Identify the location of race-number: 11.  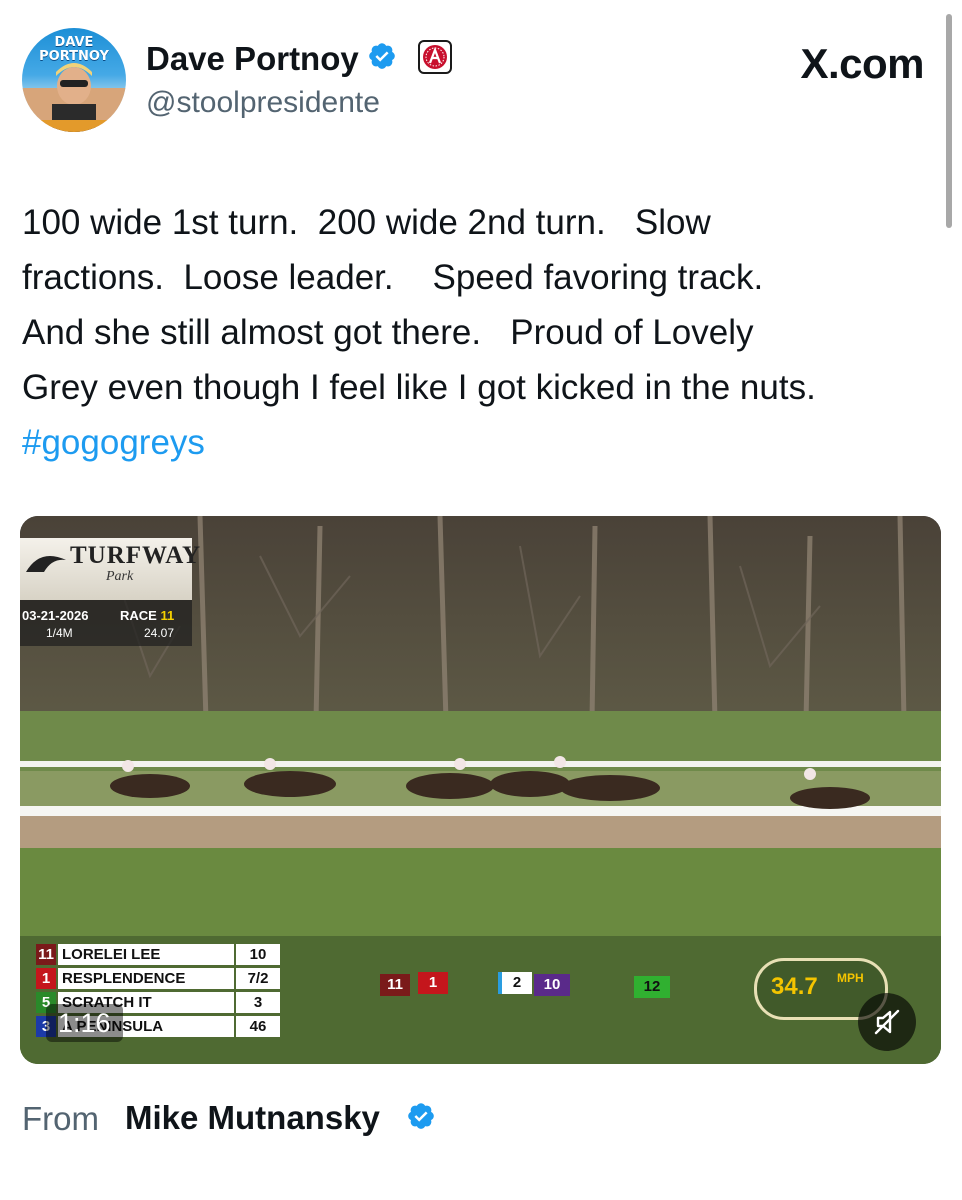
(167, 615).